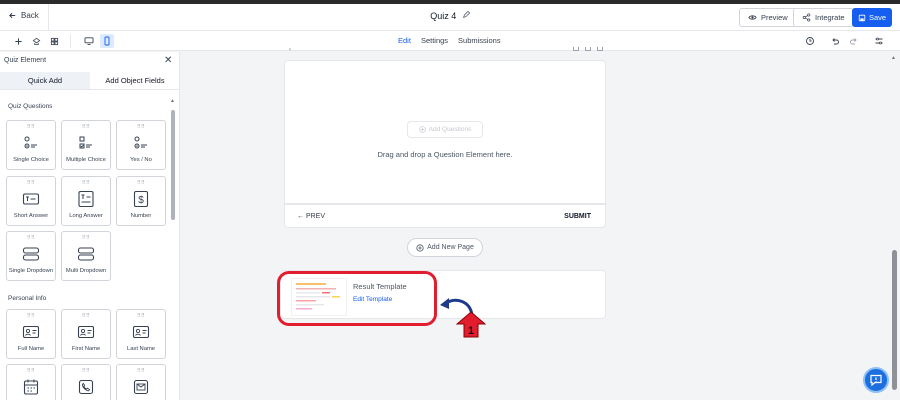  What do you see at coordinates (141, 387) in the screenshot?
I see `mail-icon` at bounding box center [141, 387].